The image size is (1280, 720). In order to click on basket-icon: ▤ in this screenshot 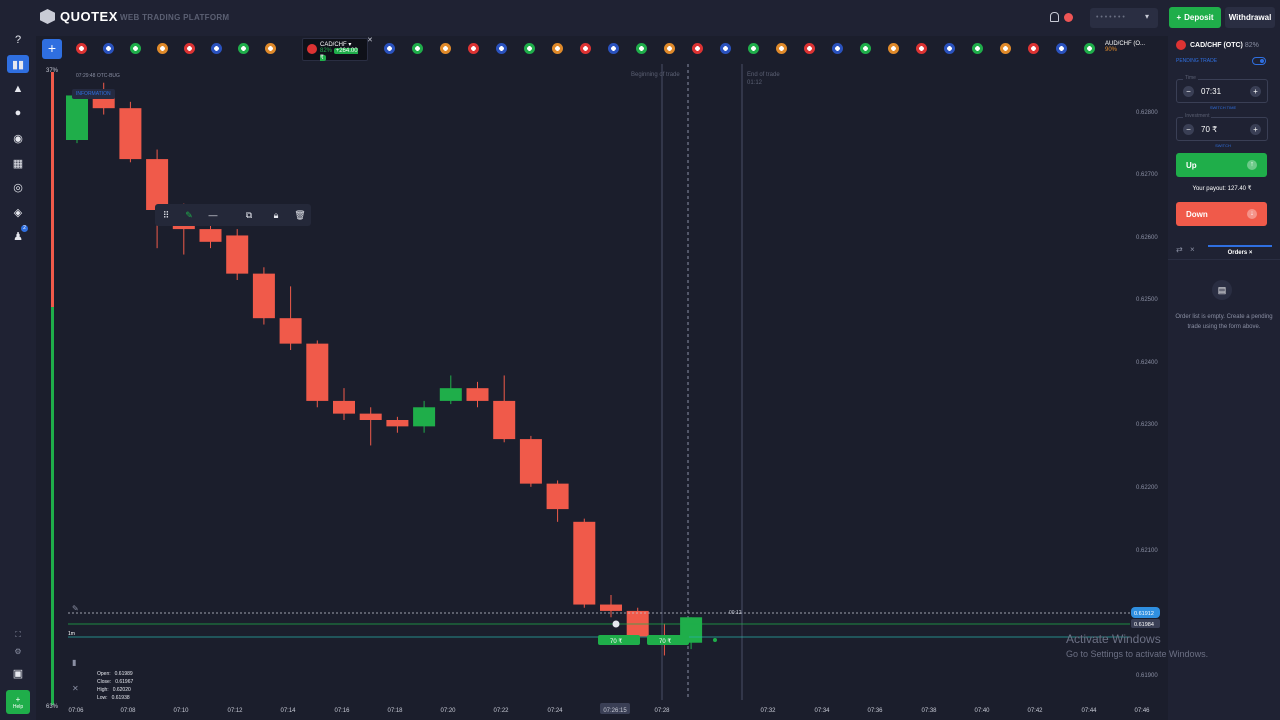, I will do `click(1222, 290)`.